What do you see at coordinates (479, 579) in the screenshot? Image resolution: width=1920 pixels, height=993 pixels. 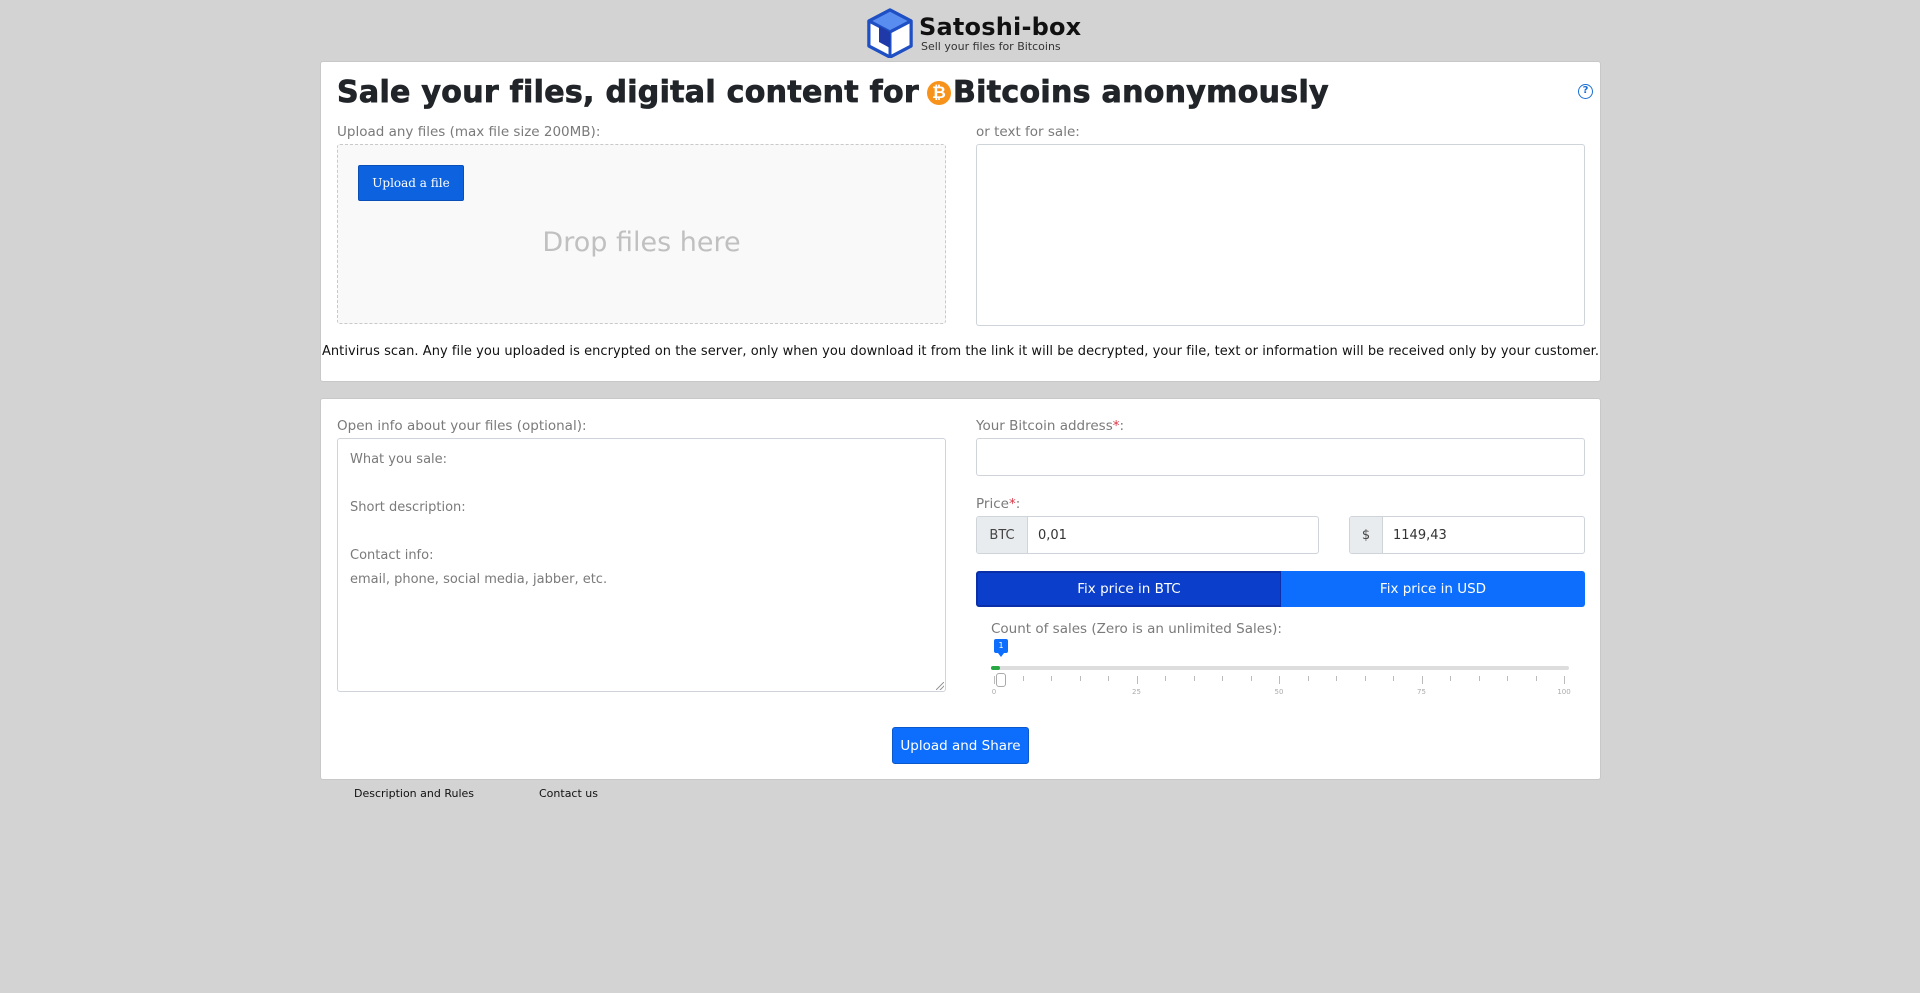 I see `info-contact-hint: email, phone, social media, jabber, etc.` at bounding box center [479, 579].